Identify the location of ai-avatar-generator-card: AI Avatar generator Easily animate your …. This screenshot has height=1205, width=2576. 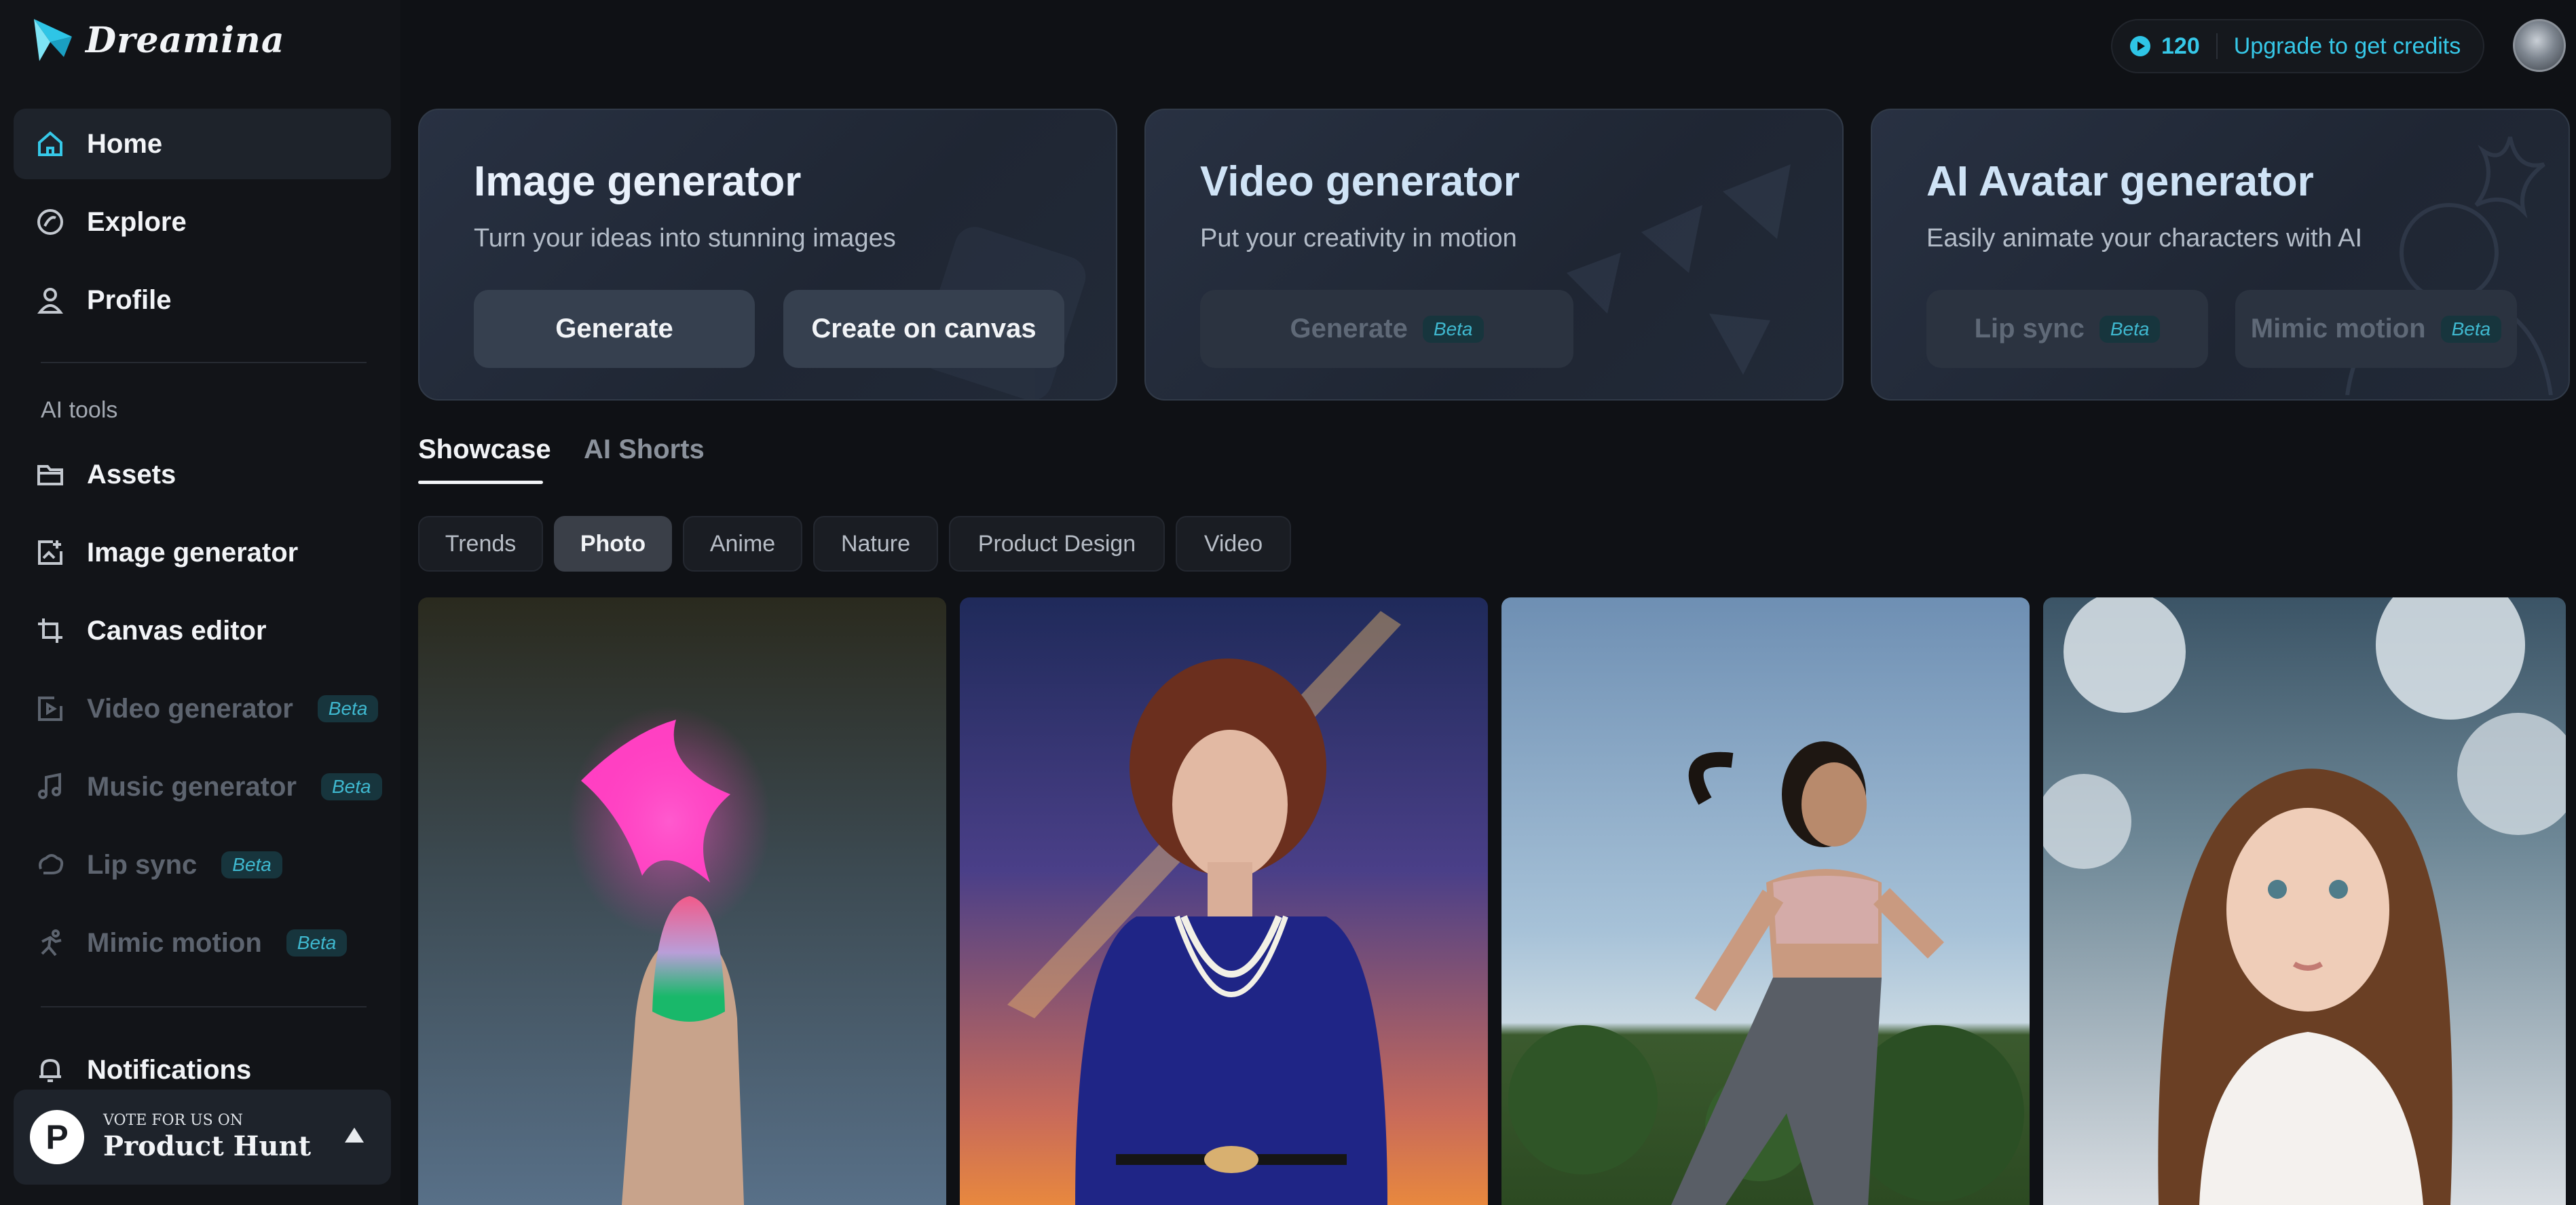
(2220, 255).